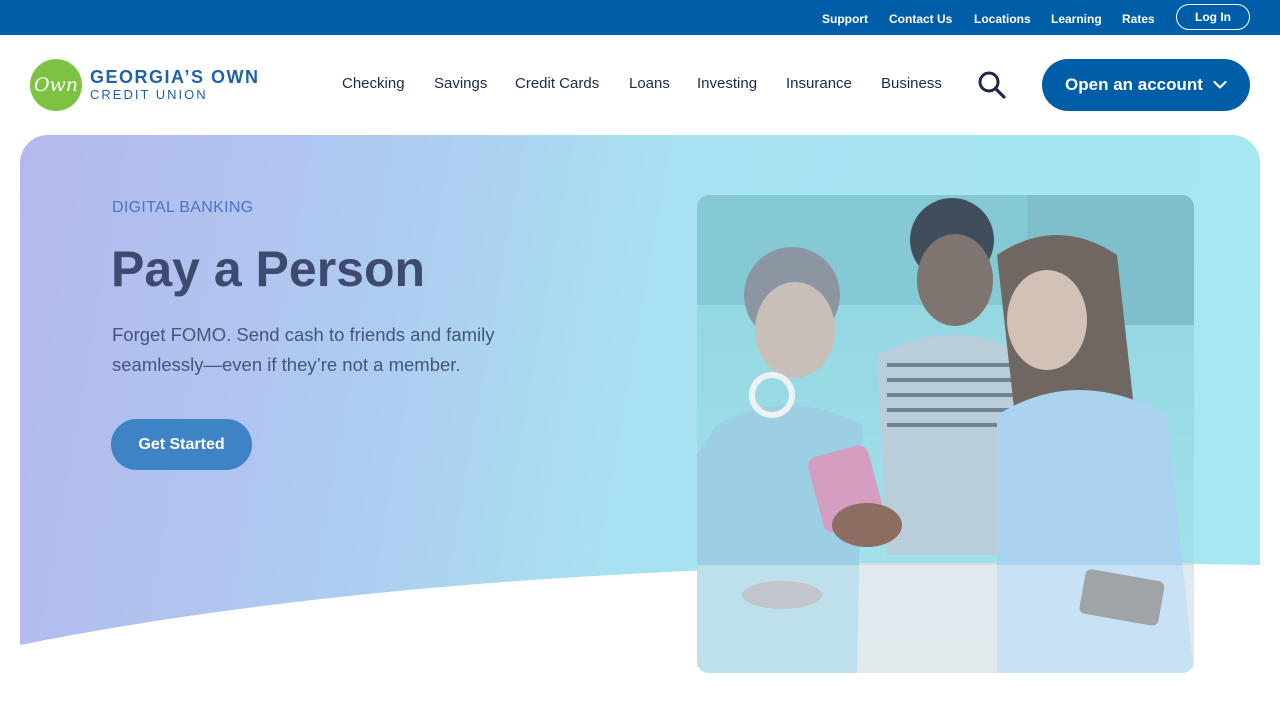 The image size is (1280, 720). I want to click on nav-item-savings: Savings, so click(460, 84).